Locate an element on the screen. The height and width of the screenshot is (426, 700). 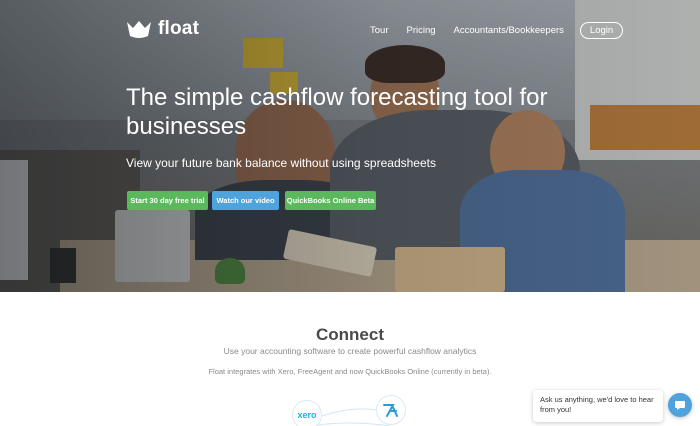
login-button: Login is located at coordinates (601, 30).